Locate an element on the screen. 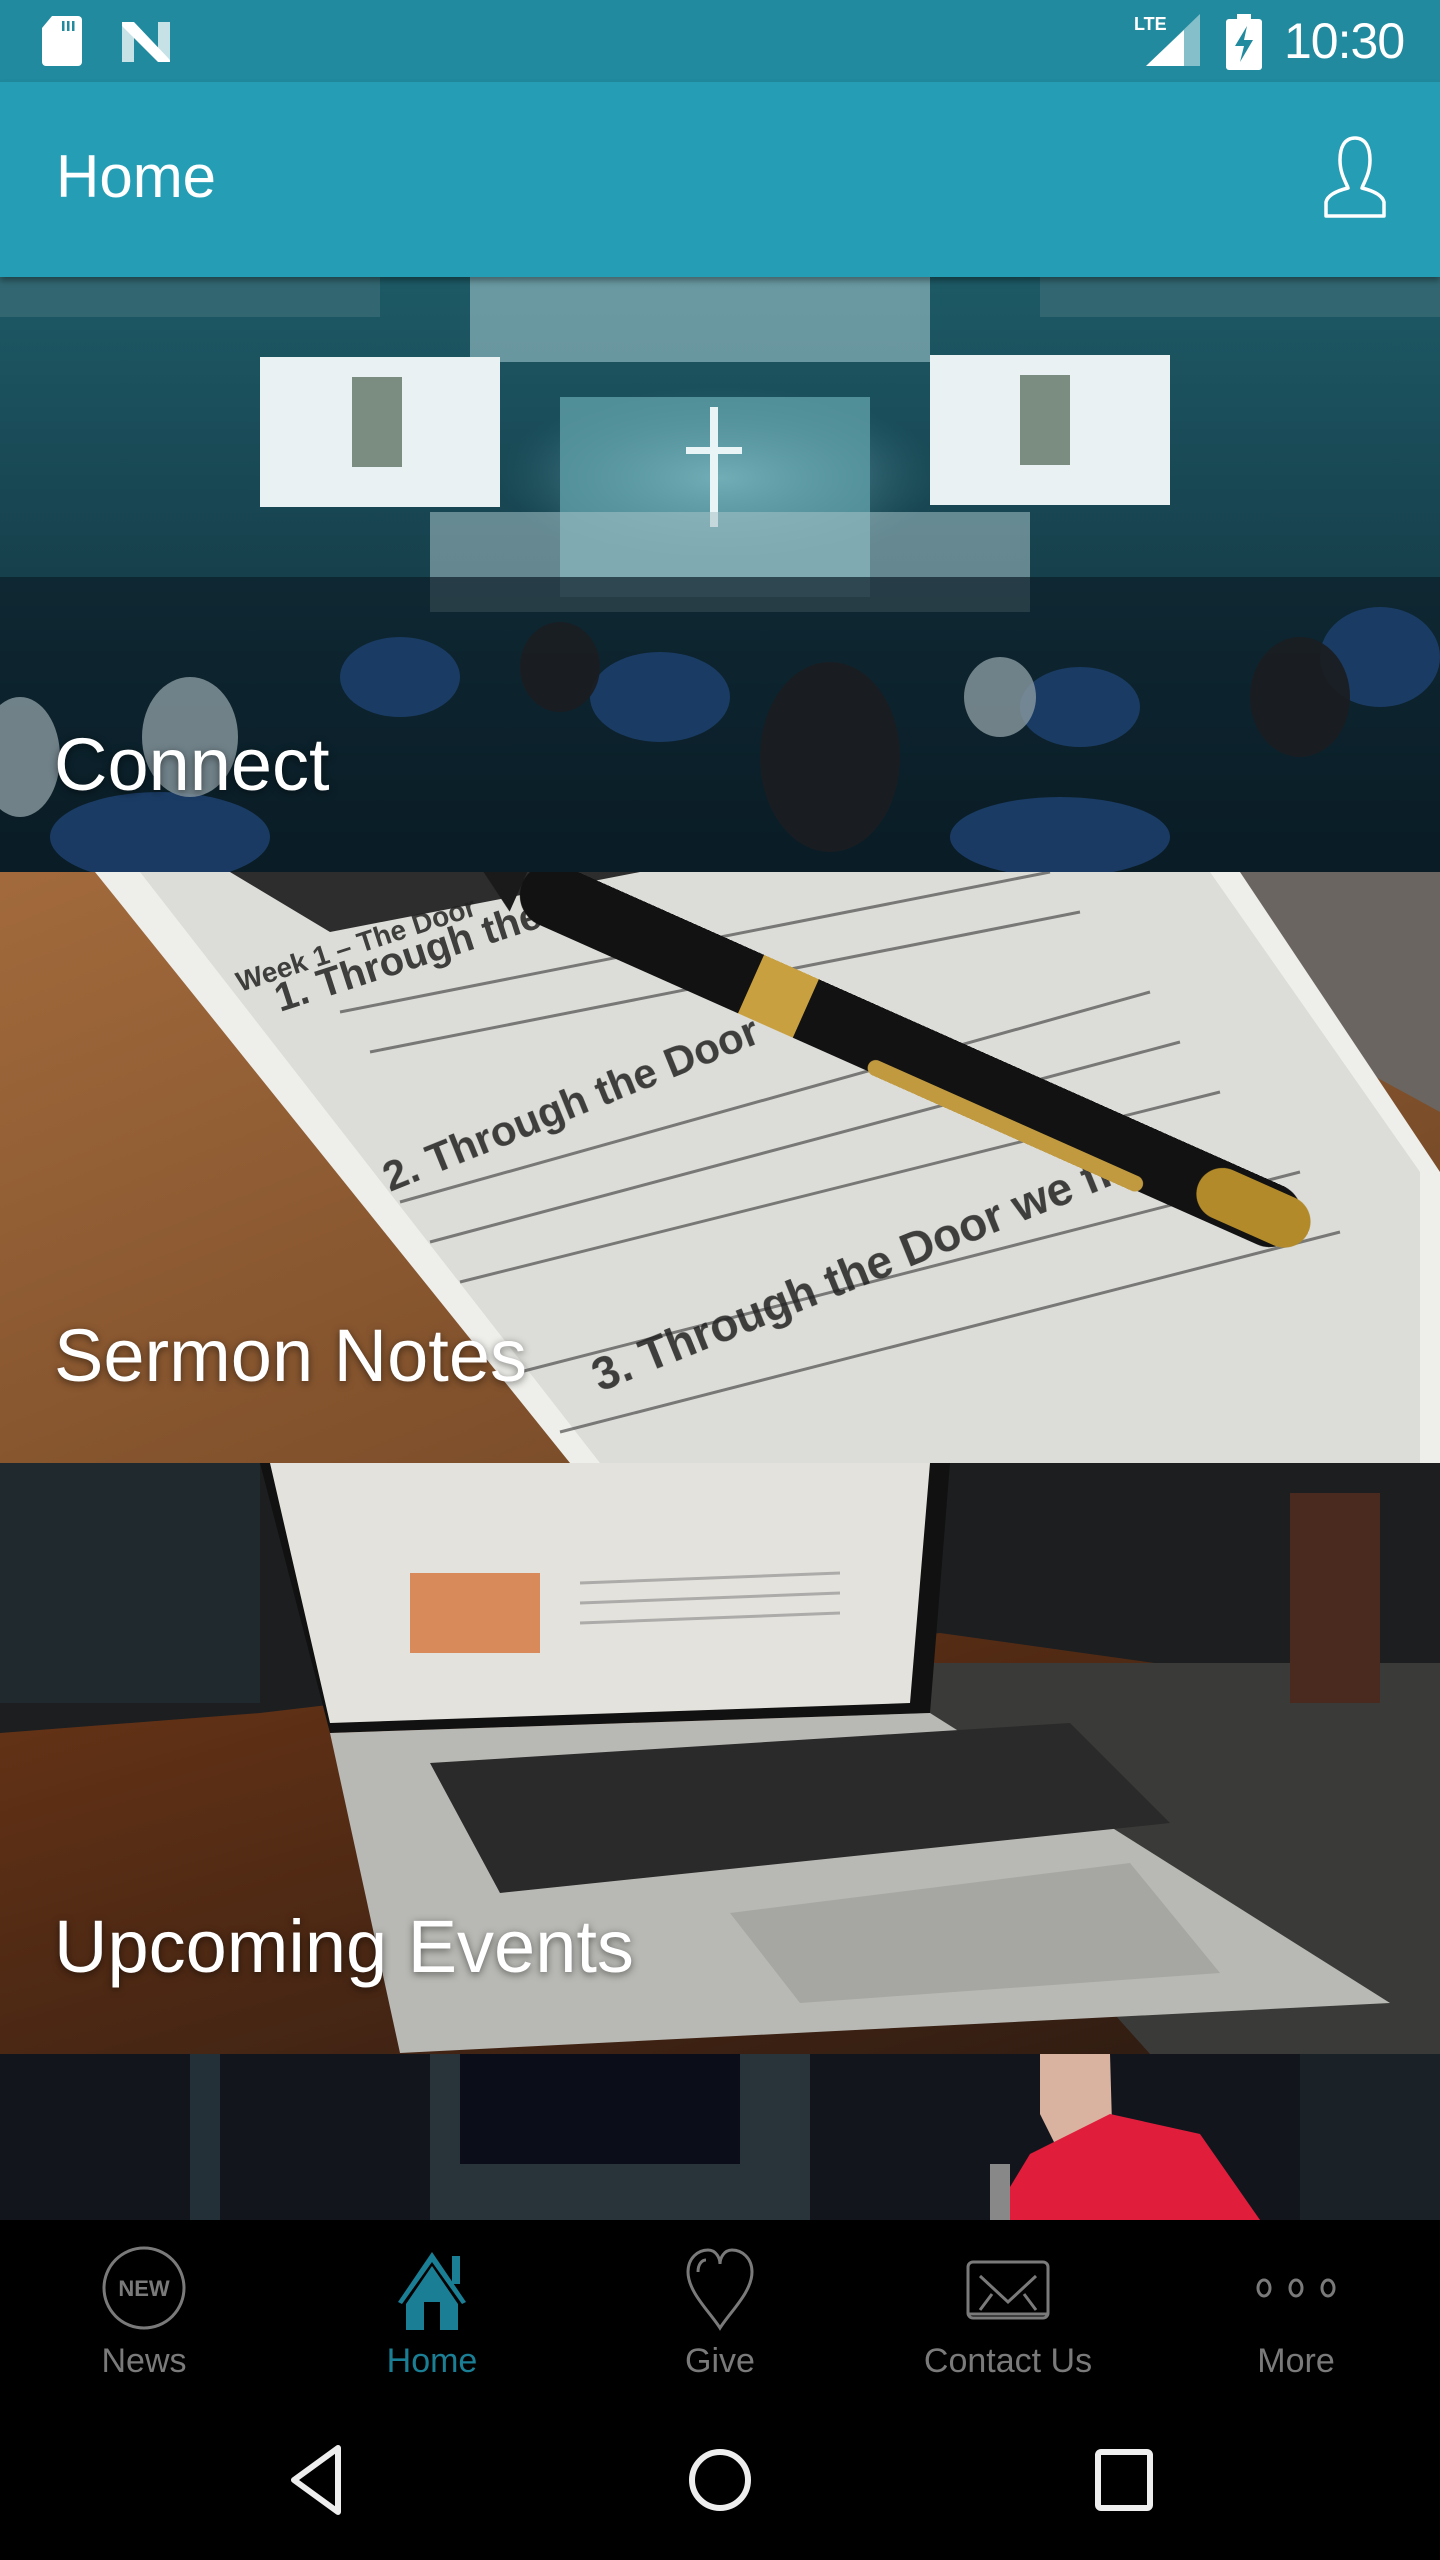 The image size is (1440, 2560). sermon-notes-label: Sermon Notes is located at coordinates (290, 1355).